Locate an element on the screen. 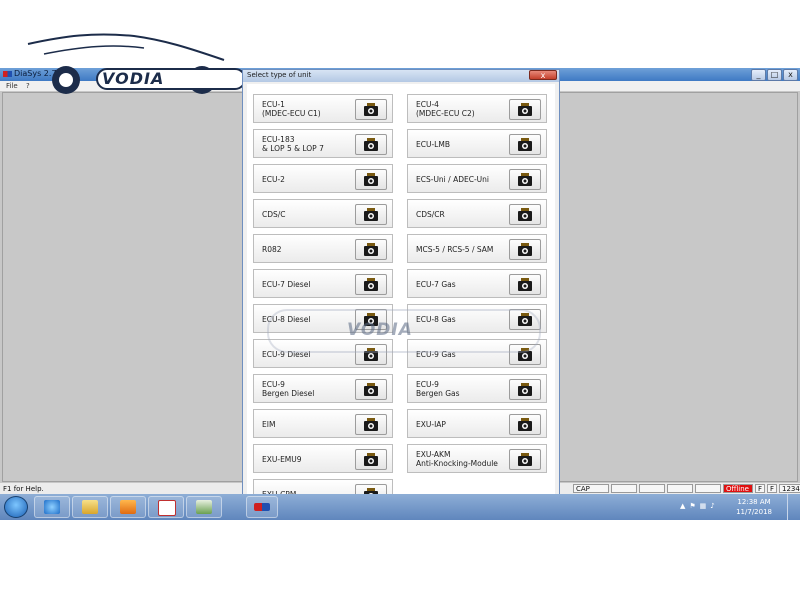 This screenshot has width=800, height=600. tray-volume-icon: ♪ is located at coordinates (712, 506).